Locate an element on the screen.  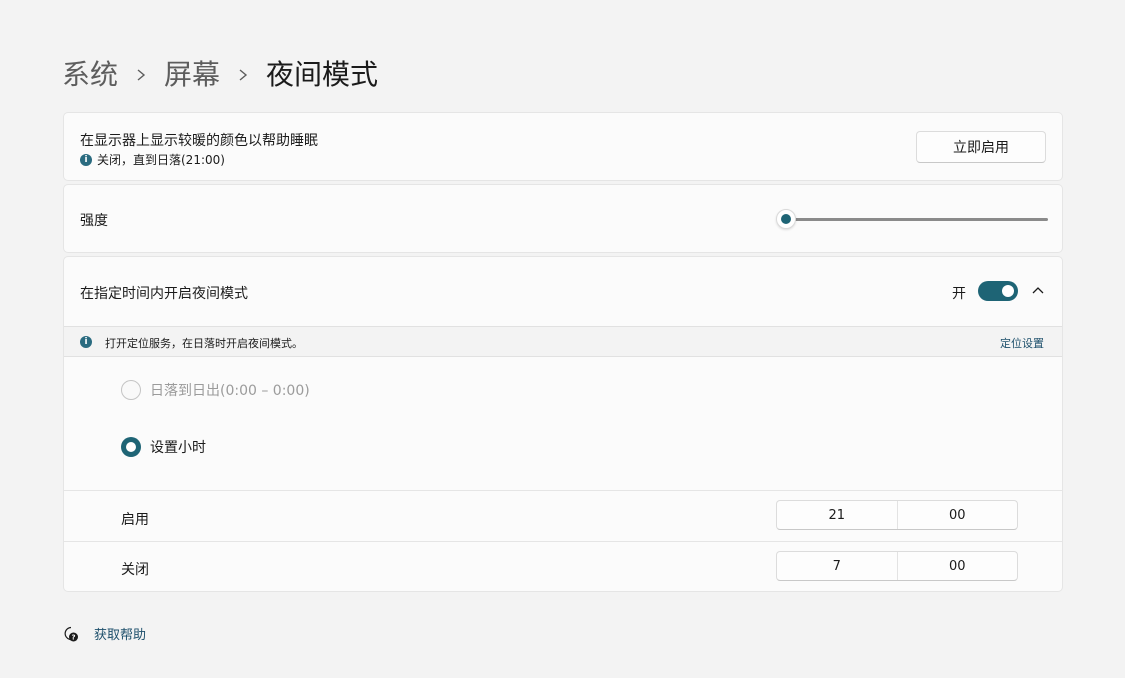
get-help: ? 获取帮助 is located at coordinates (104, 633).